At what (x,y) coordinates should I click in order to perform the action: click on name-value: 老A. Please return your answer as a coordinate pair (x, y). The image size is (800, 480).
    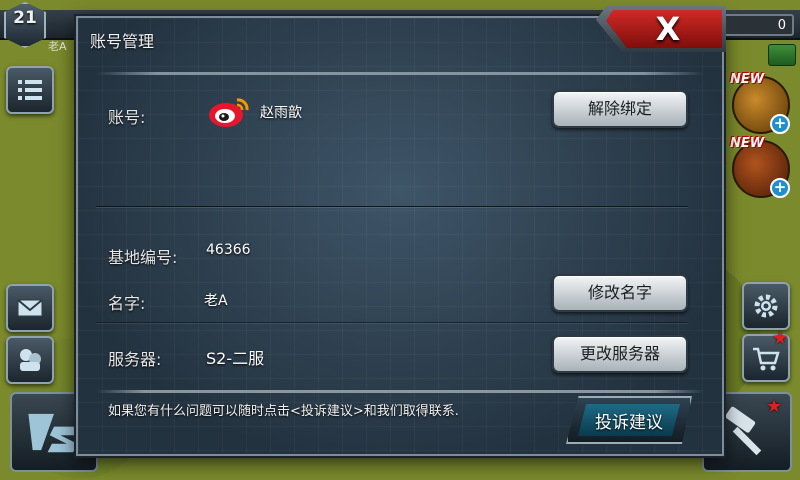
    Looking at the image, I should click on (216, 301).